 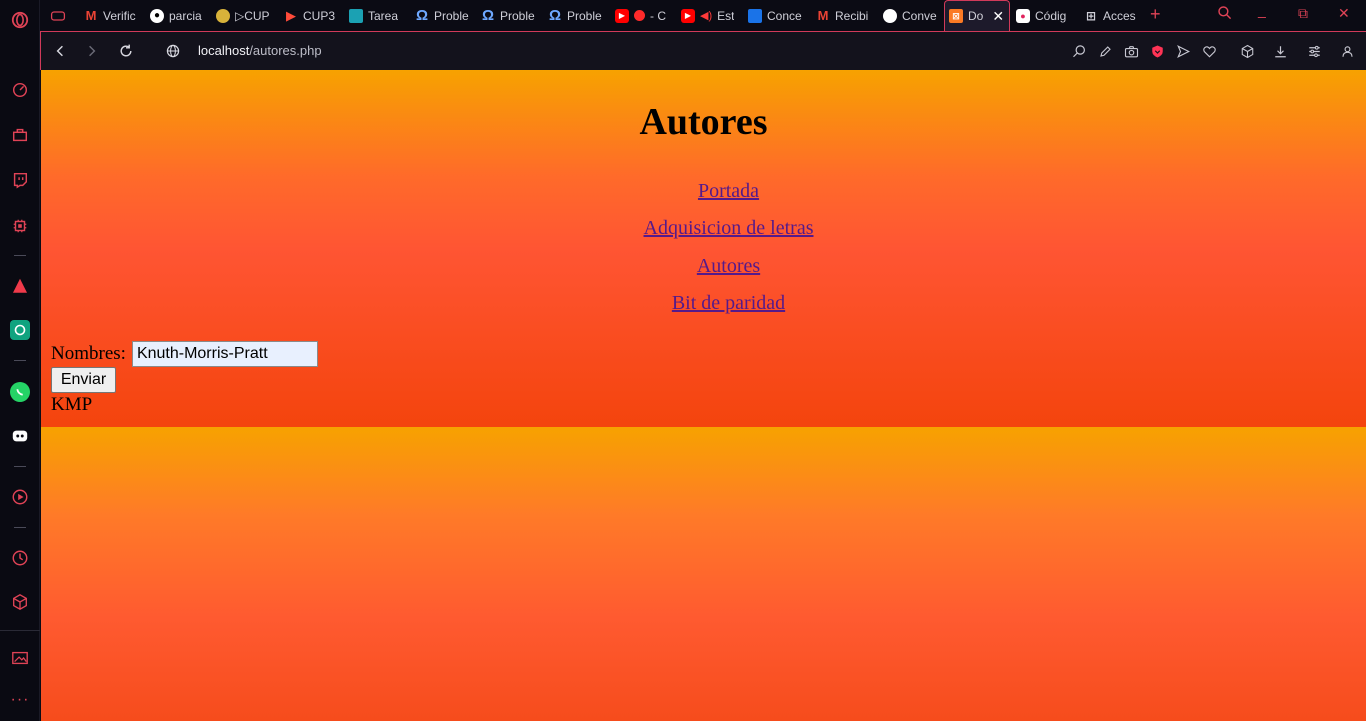 What do you see at coordinates (1225, 14) in the screenshot?
I see `tab-search-icon` at bounding box center [1225, 14].